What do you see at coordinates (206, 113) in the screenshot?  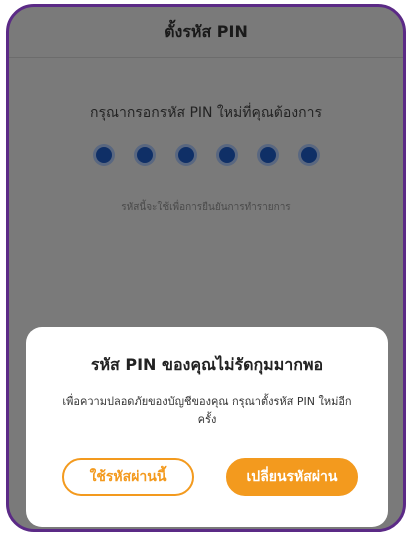 I see `pin-prompt: กรุณากรอกรหัส PIN ใหม่ที่คุณต้องการ` at bounding box center [206, 113].